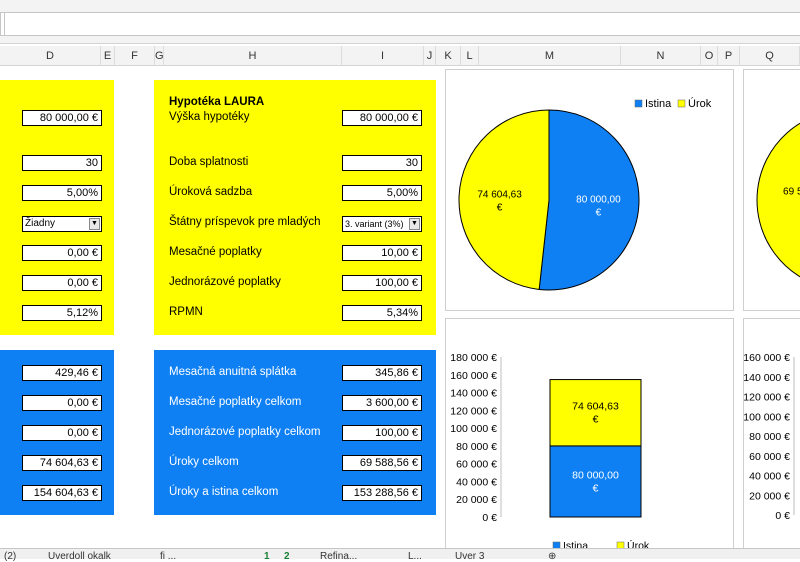 The image size is (800, 562). I want to click on column-header-n: N, so click(661, 56).